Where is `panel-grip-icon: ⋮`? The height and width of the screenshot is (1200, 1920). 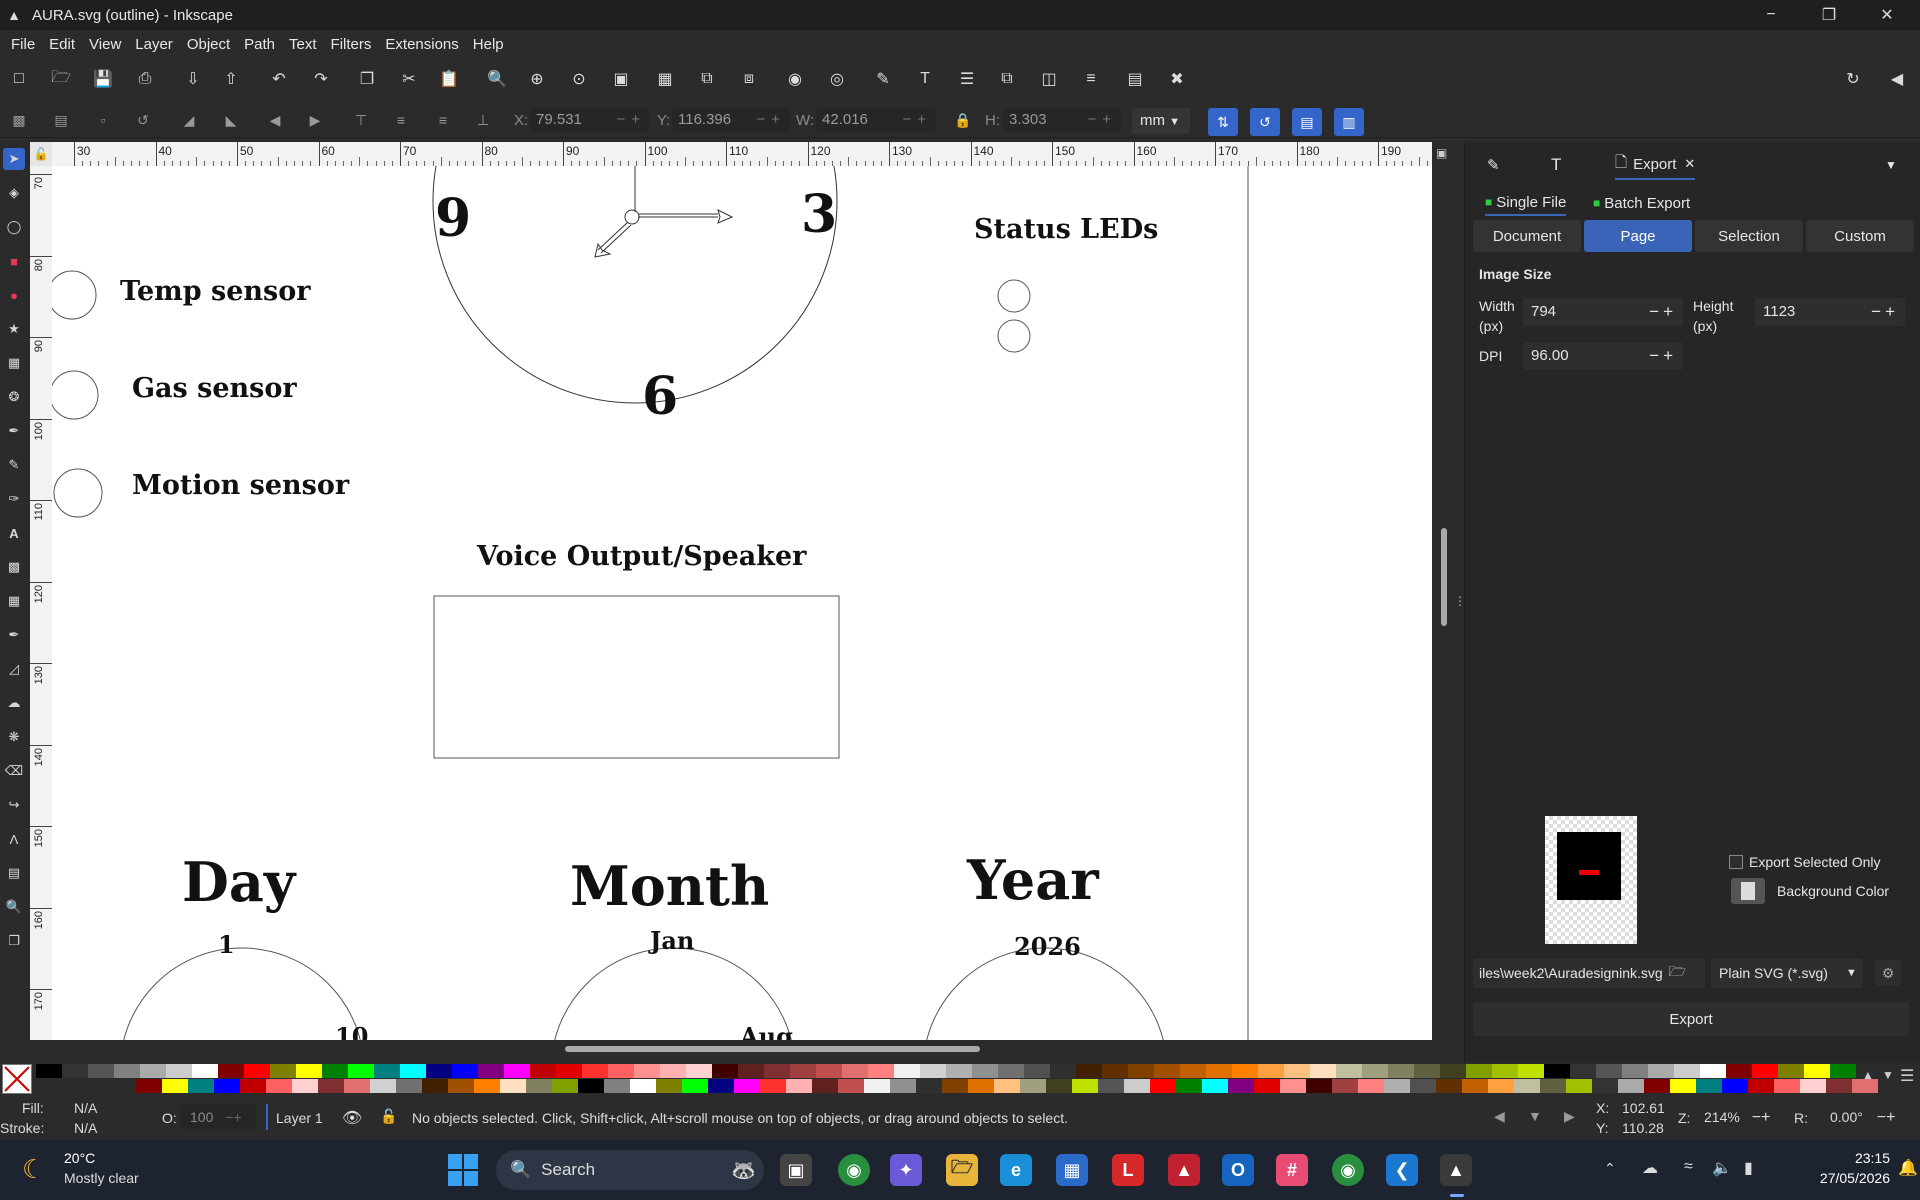 panel-grip-icon: ⋮ is located at coordinates (1460, 601).